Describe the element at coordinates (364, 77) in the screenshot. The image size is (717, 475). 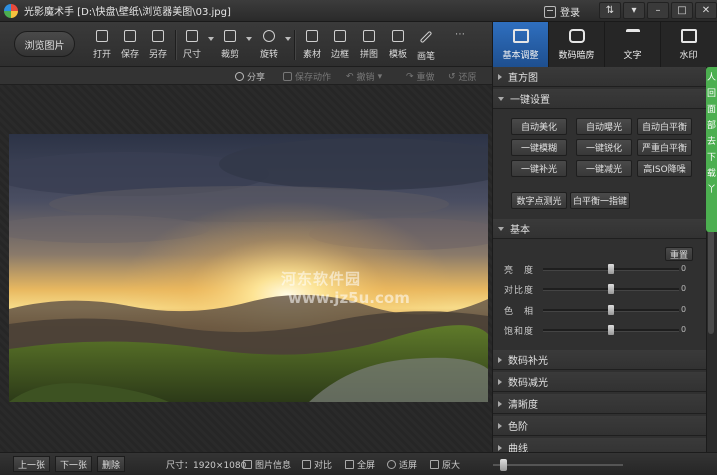
I see `undo-button: ↶ 撤销 ▾` at that location.